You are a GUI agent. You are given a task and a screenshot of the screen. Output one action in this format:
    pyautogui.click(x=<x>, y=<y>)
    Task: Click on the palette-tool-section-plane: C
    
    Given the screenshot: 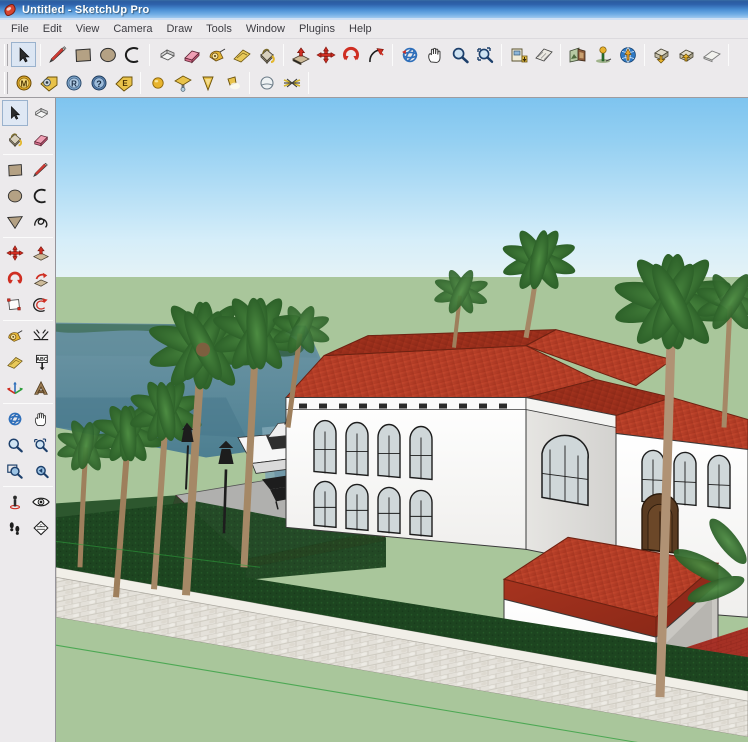 What is the action you would take?
    pyautogui.click(x=41, y=528)
    